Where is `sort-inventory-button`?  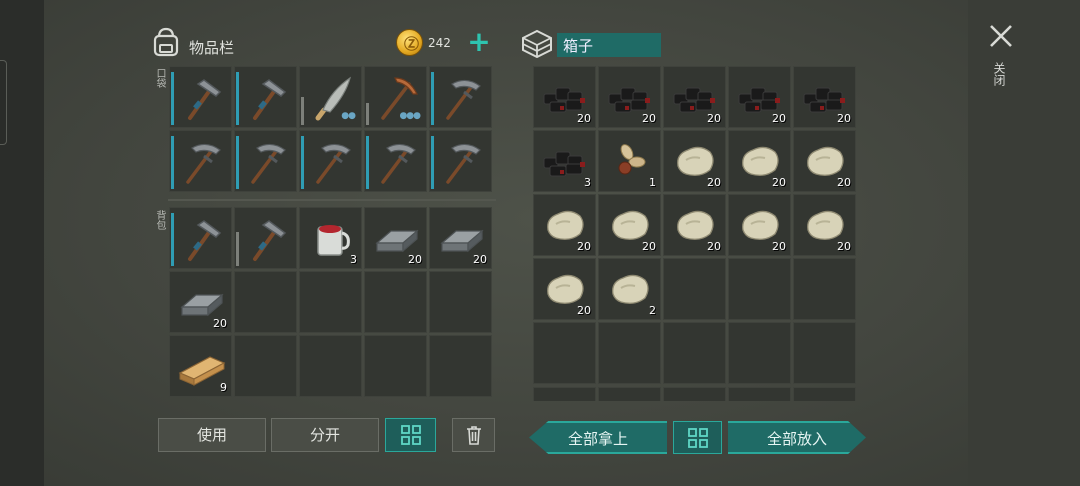 sort-inventory-button is located at coordinates (410, 435).